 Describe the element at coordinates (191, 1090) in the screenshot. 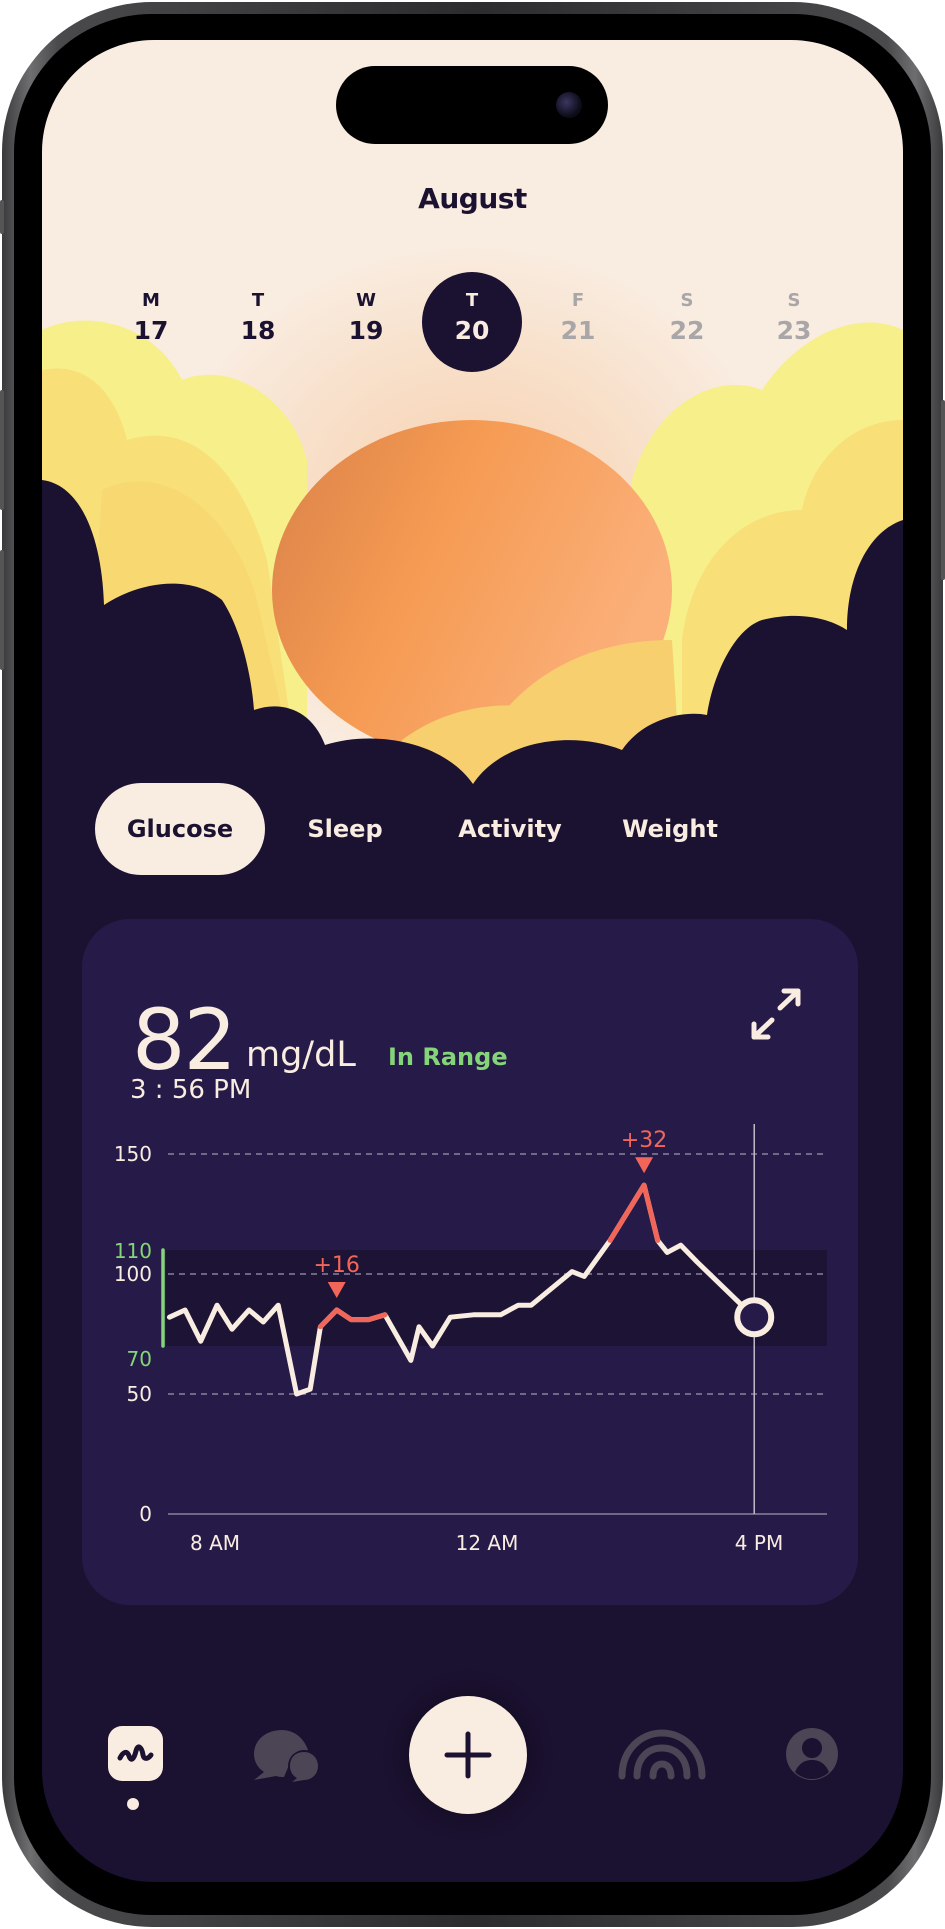

I see `reading-time: 3 : 56 PM` at that location.